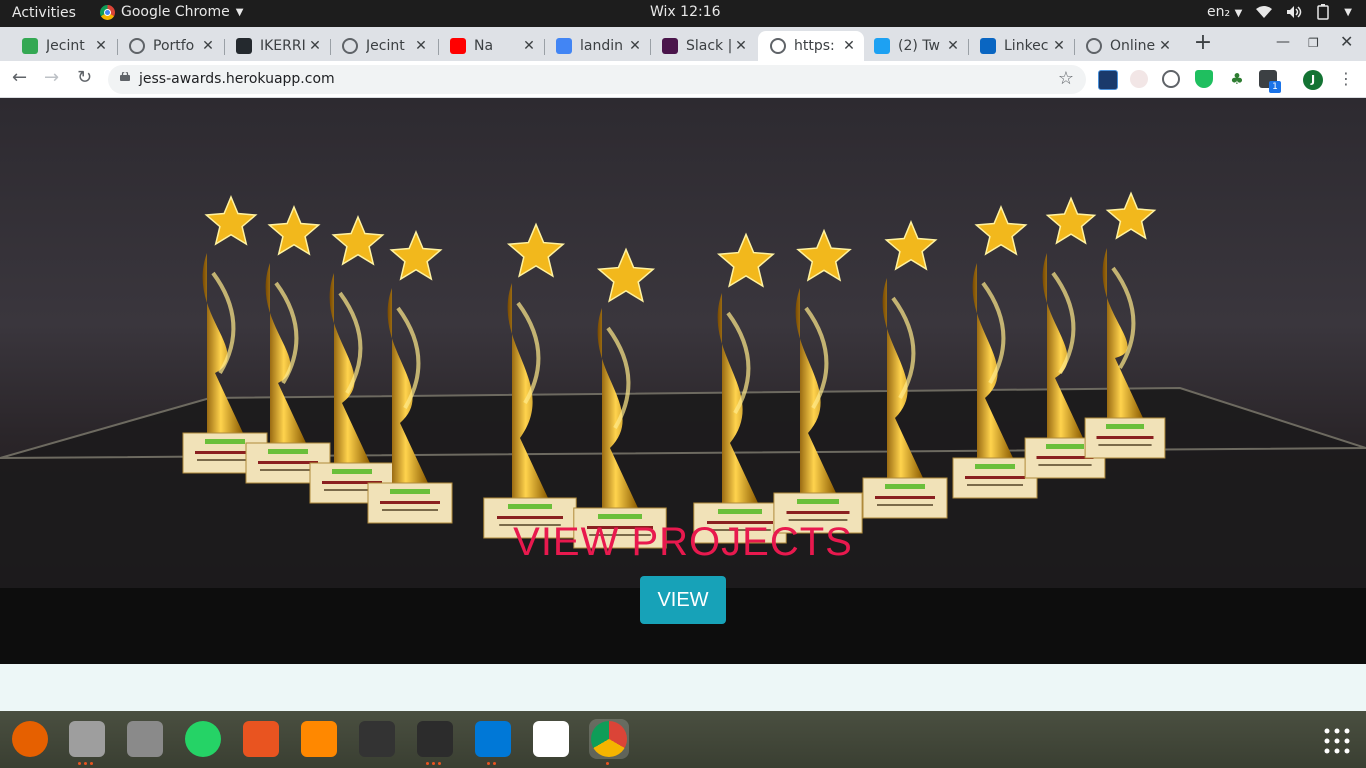 This screenshot has width=1366, height=768. I want to click on app-menu: Google Chrome ▼, so click(171, 12).